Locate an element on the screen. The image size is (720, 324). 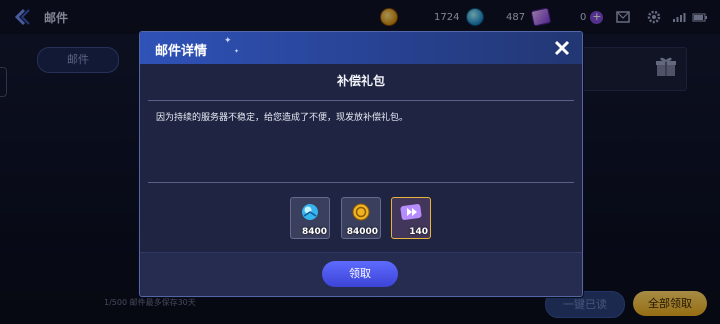
claim-button: 领取 is located at coordinates (360, 274).